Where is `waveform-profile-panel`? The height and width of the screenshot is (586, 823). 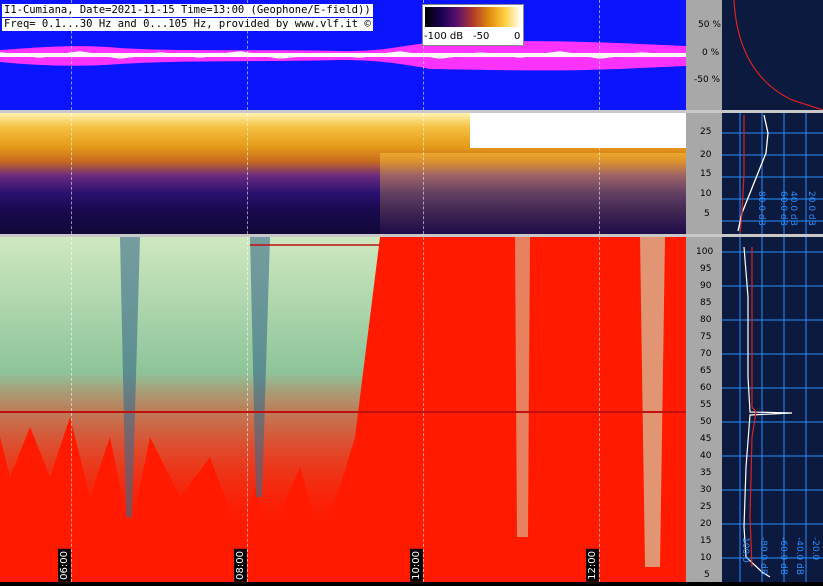 waveform-profile-panel is located at coordinates (772, 55).